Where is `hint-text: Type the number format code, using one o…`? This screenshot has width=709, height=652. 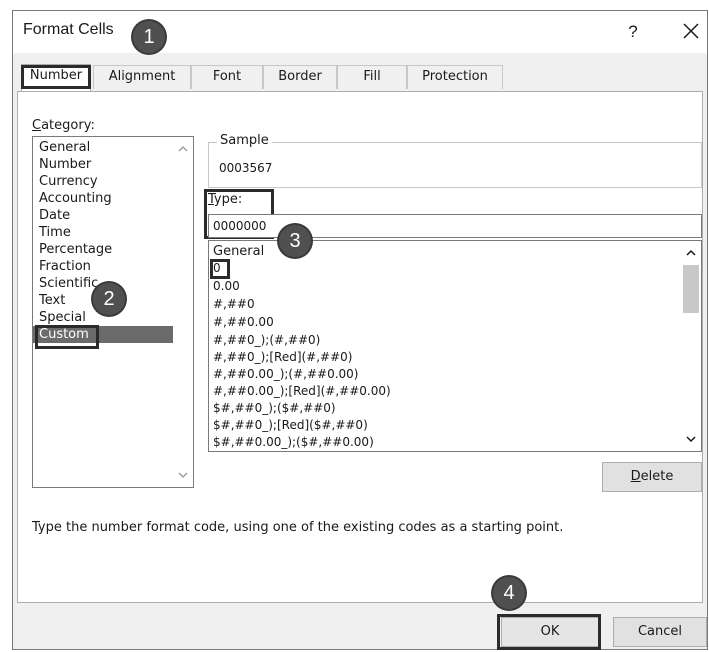
hint-text: Type the number format code, using one o… is located at coordinates (298, 527).